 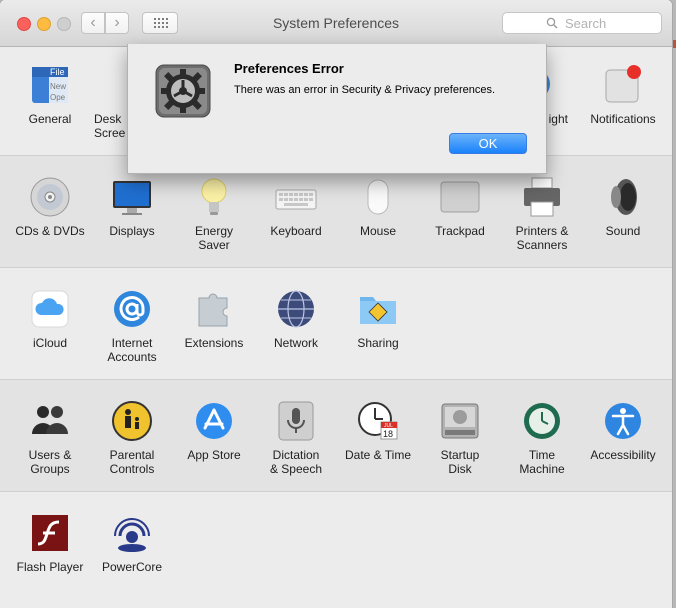 What do you see at coordinates (582, 23) in the screenshot?
I see `search-input` at bounding box center [582, 23].